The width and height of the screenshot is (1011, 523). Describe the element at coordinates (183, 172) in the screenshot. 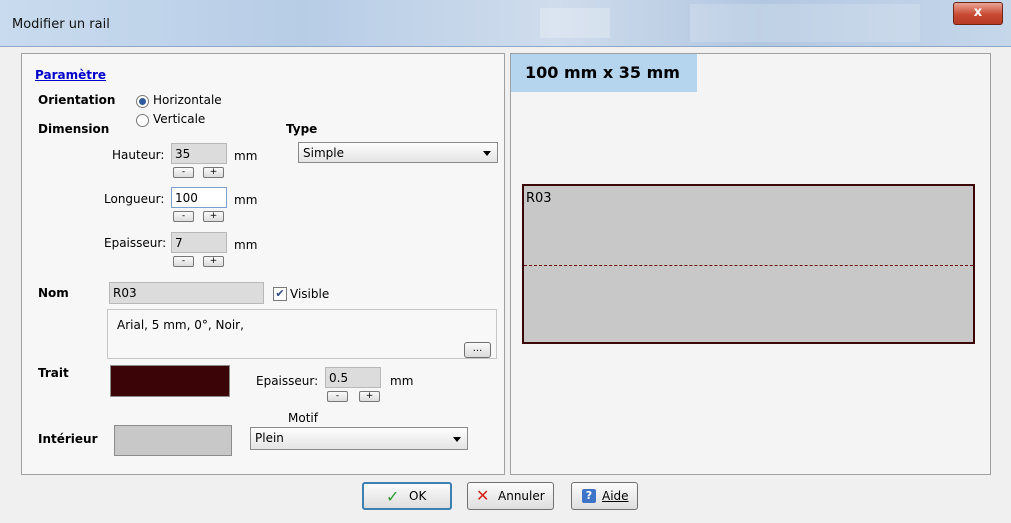

I see `hauteur-decrement-button: -` at that location.